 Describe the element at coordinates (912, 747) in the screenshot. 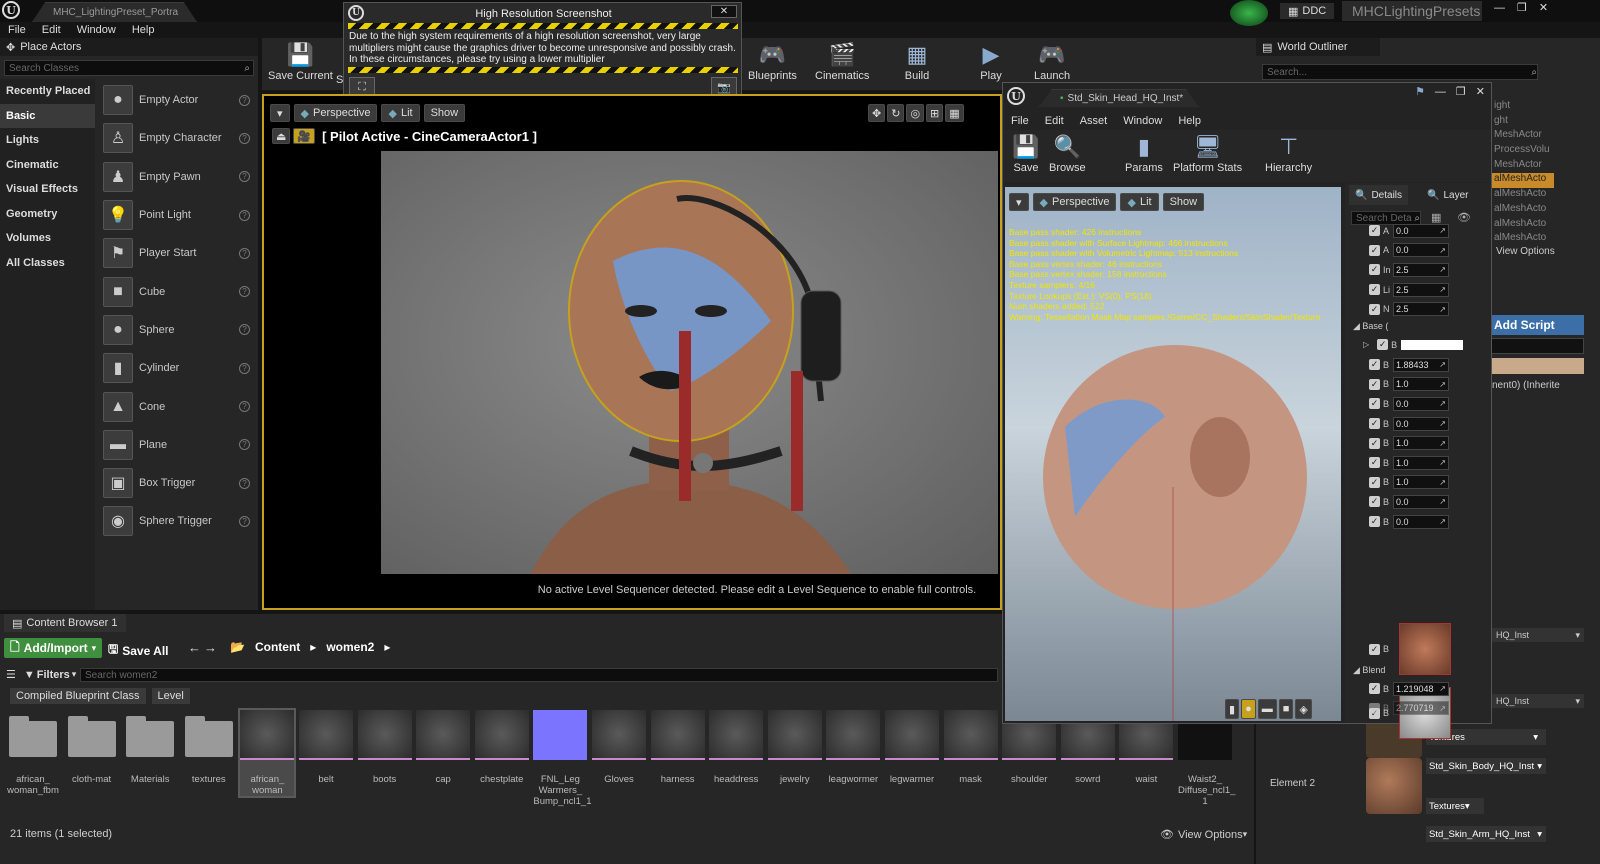

I see `asset-tile: legwarmer` at that location.